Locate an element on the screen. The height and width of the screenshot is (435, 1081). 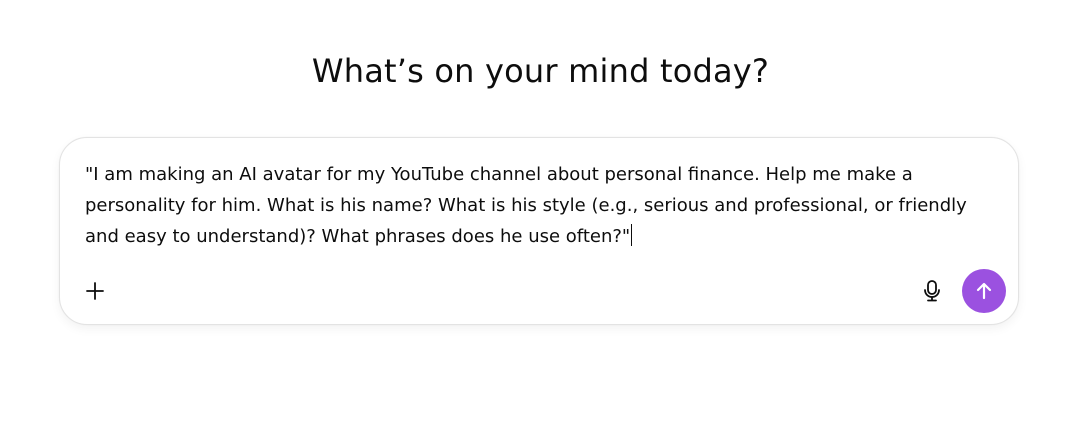
voice-input-button is located at coordinates (932, 291).